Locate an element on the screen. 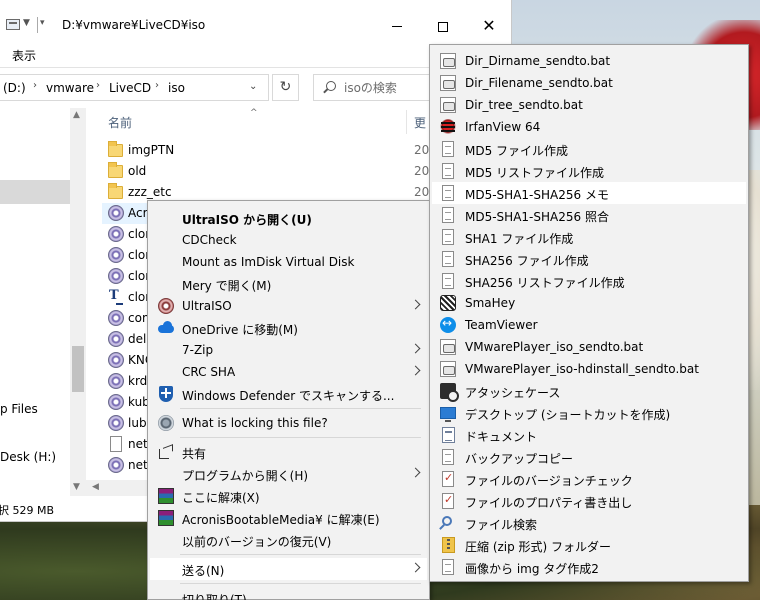 Image resolution: width=760 pixels, height=600 pixels. menu-item-what-is-locking: What is locking this file? is located at coordinates (288, 423).